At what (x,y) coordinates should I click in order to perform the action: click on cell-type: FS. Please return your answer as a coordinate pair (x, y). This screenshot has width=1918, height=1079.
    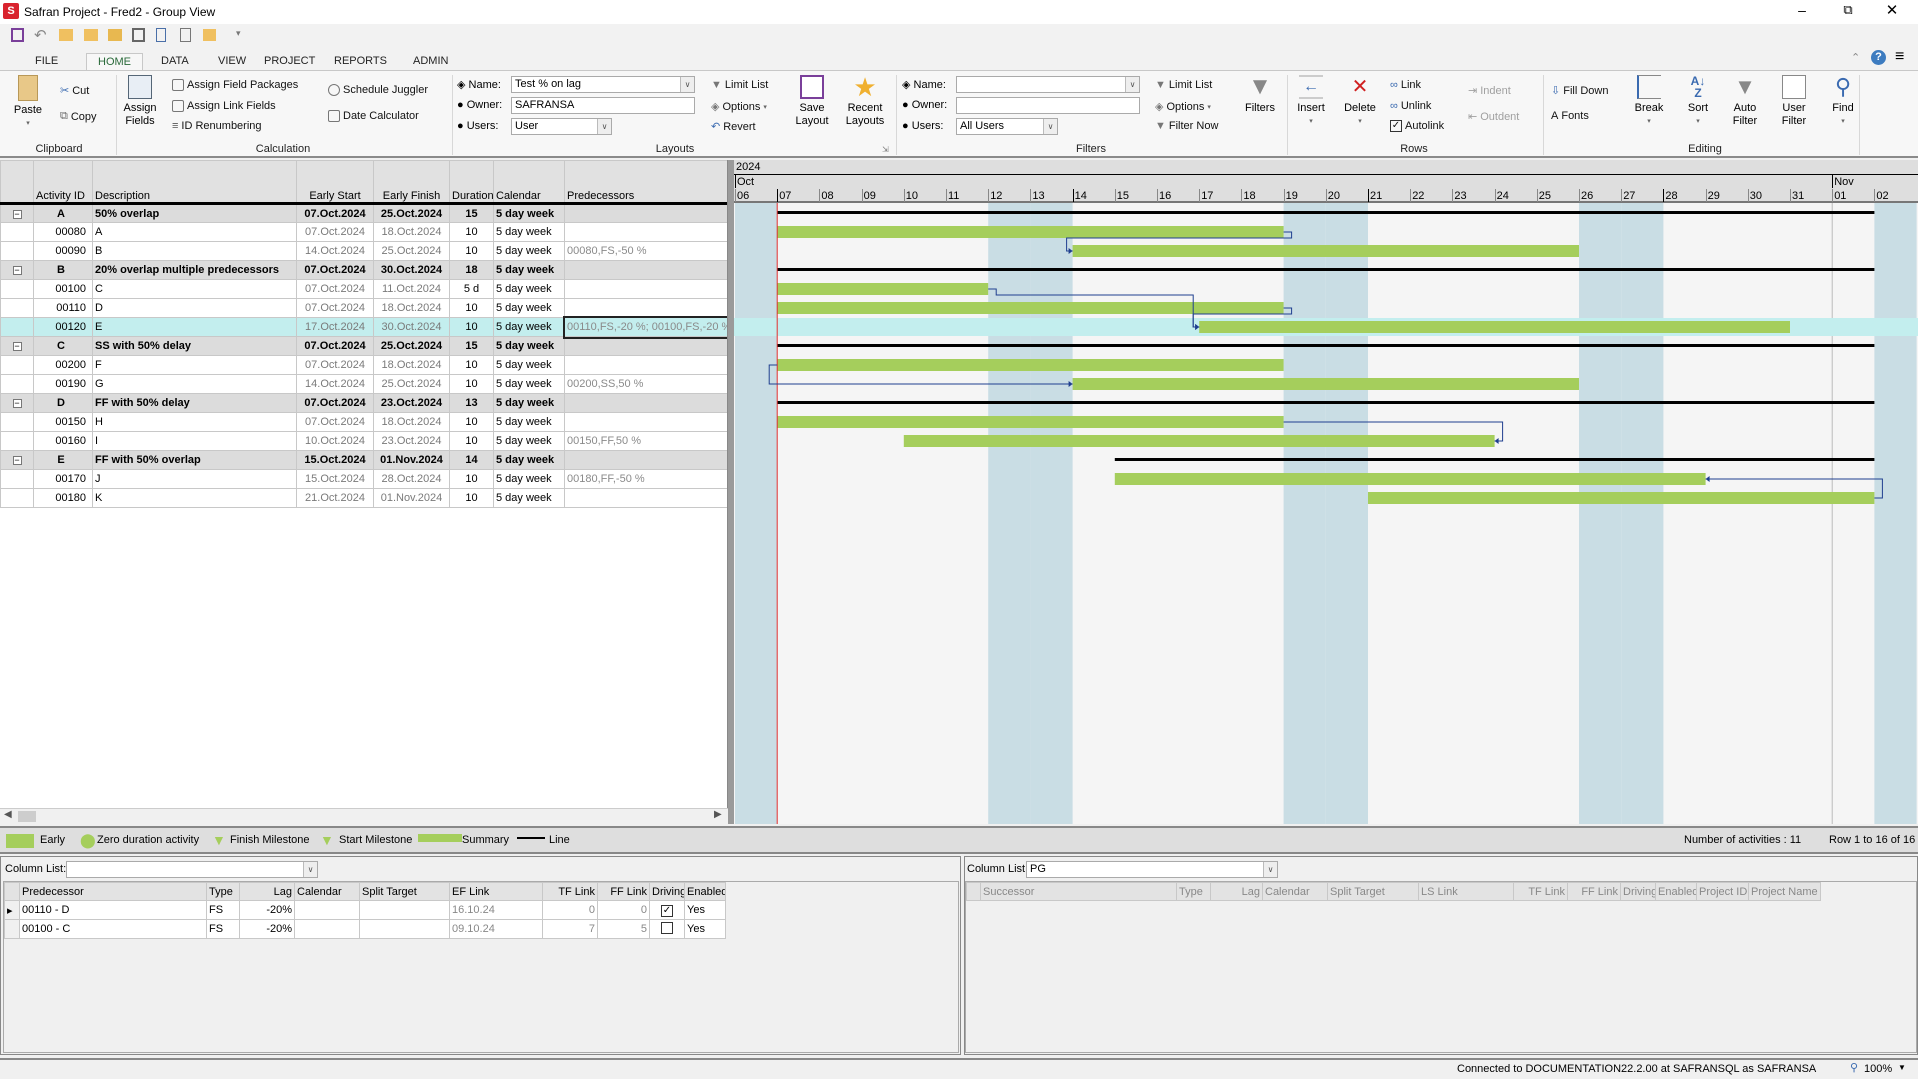
    Looking at the image, I should click on (223, 929).